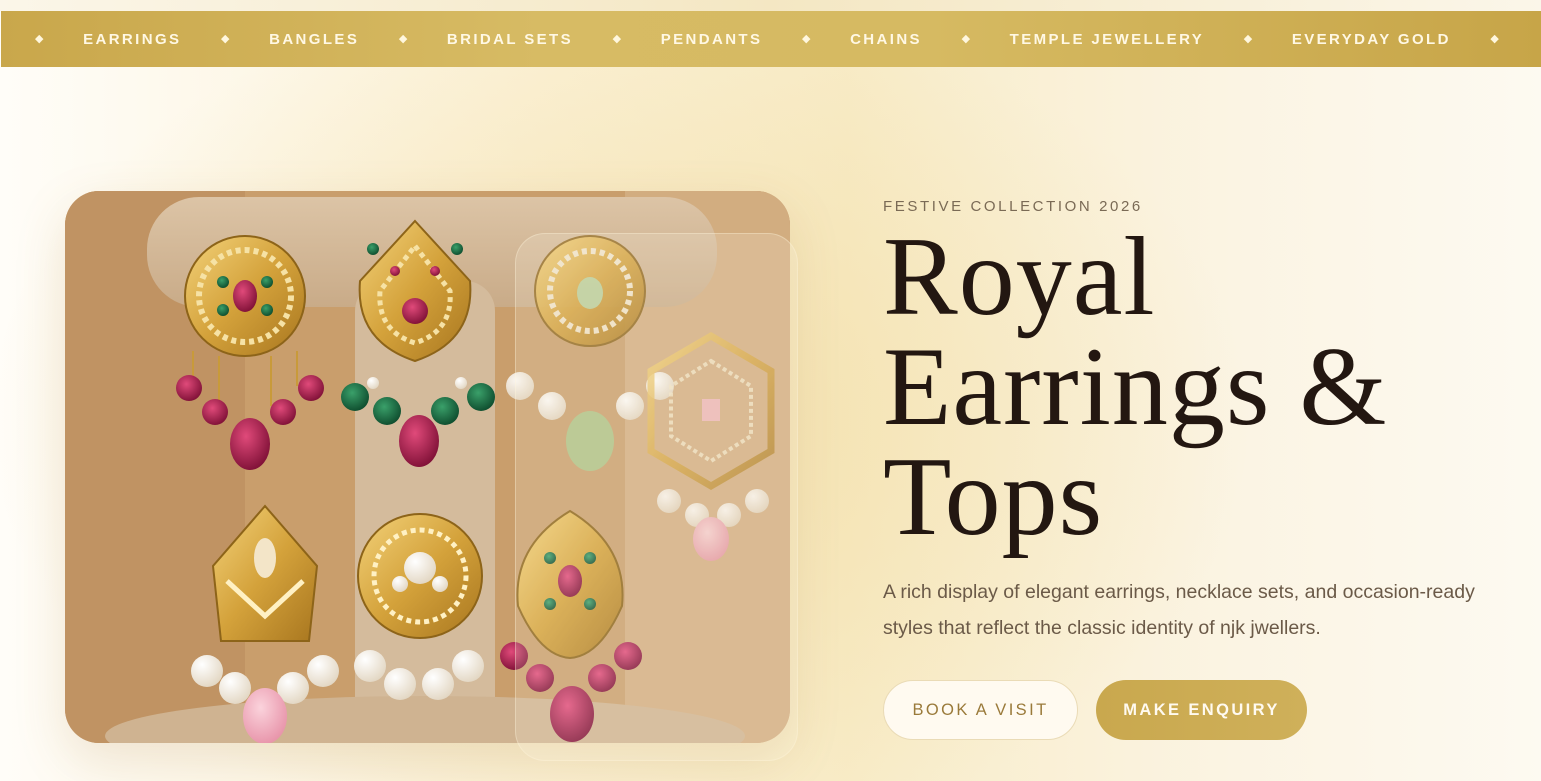 The width and height of the screenshot is (1541, 781). What do you see at coordinates (1019, 277) in the screenshot?
I see `headline-line-1: Royal` at bounding box center [1019, 277].